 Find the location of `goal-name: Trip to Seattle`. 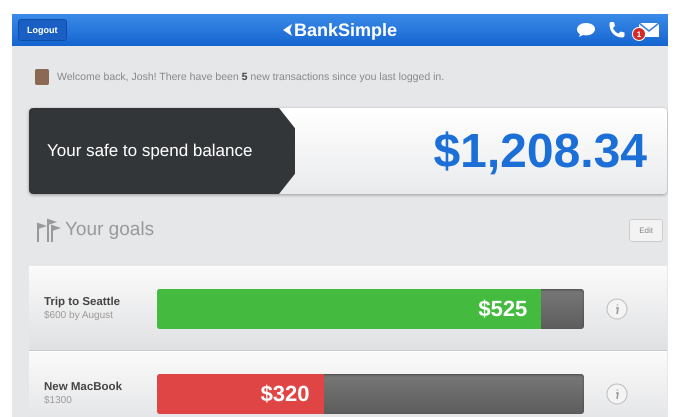

goal-name: Trip to Seattle is located at coordinates (83, 302).